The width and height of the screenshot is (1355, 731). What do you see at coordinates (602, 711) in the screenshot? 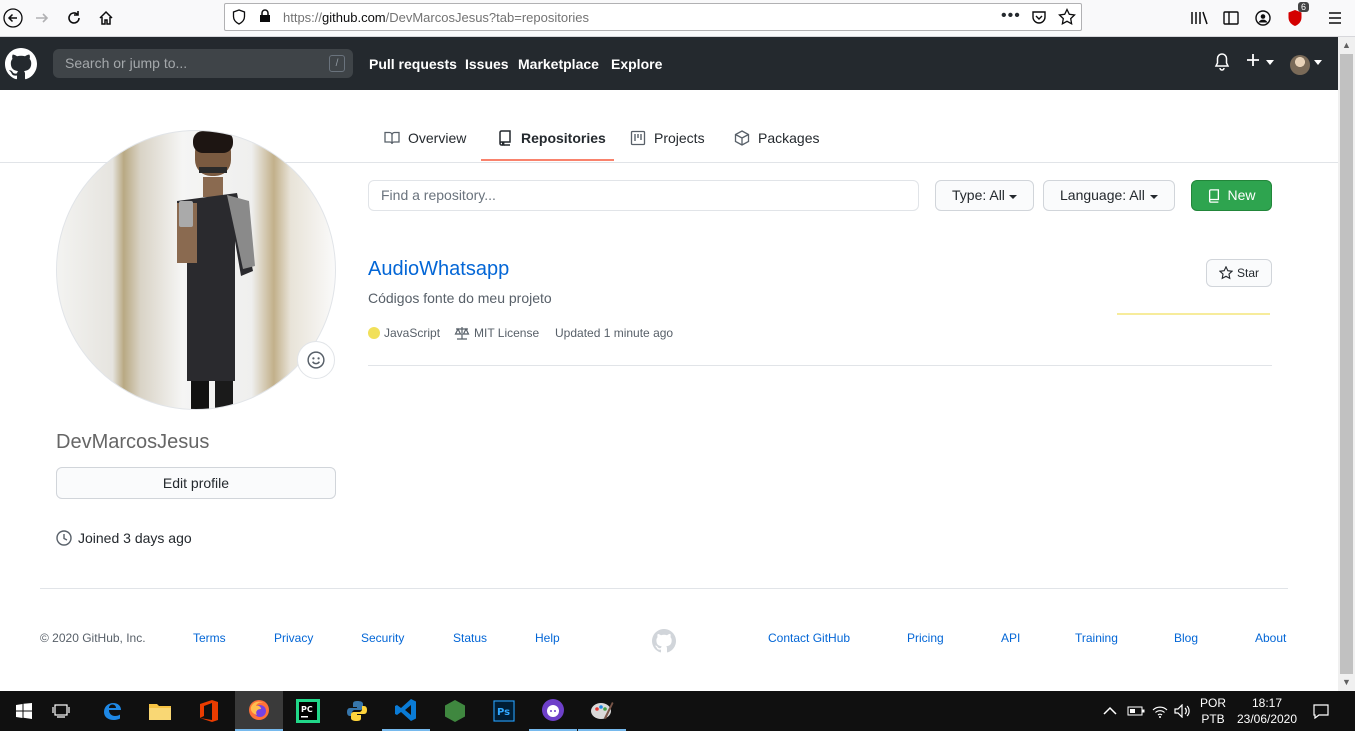
I see `paint-icon` at bounding box center [602, 711].